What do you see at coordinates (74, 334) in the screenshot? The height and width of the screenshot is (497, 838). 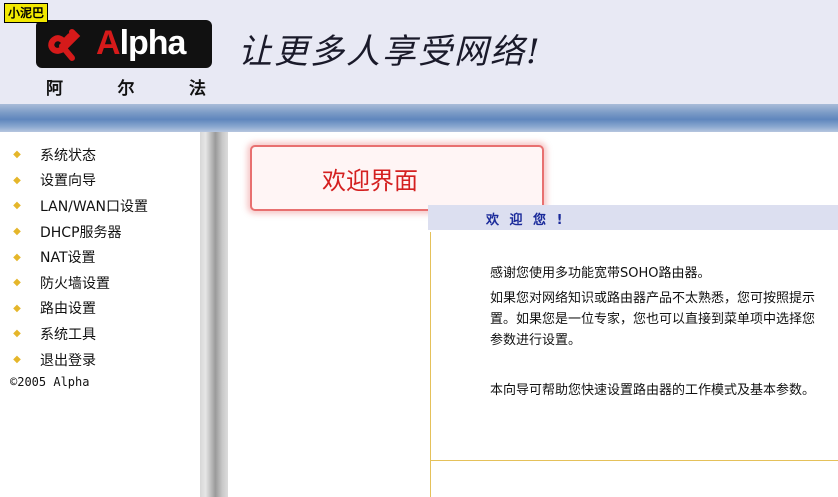 I see `sidebar-item-system-tools: ◆ 系统工具` at bounding box center [74, 334].